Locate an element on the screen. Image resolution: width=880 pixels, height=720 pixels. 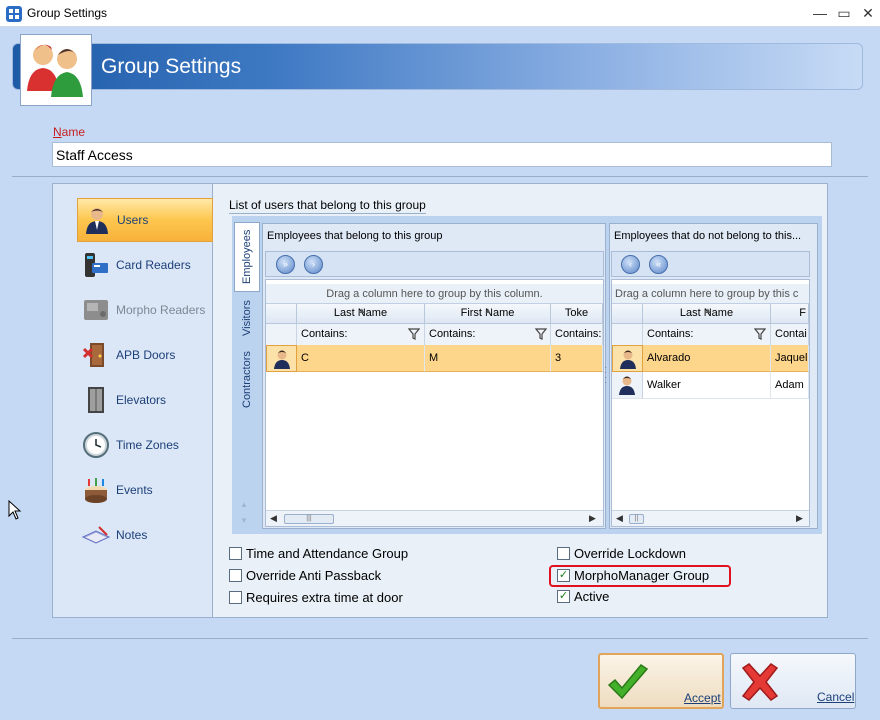
column-header-token: Toke is located at coordinates (577, 314).